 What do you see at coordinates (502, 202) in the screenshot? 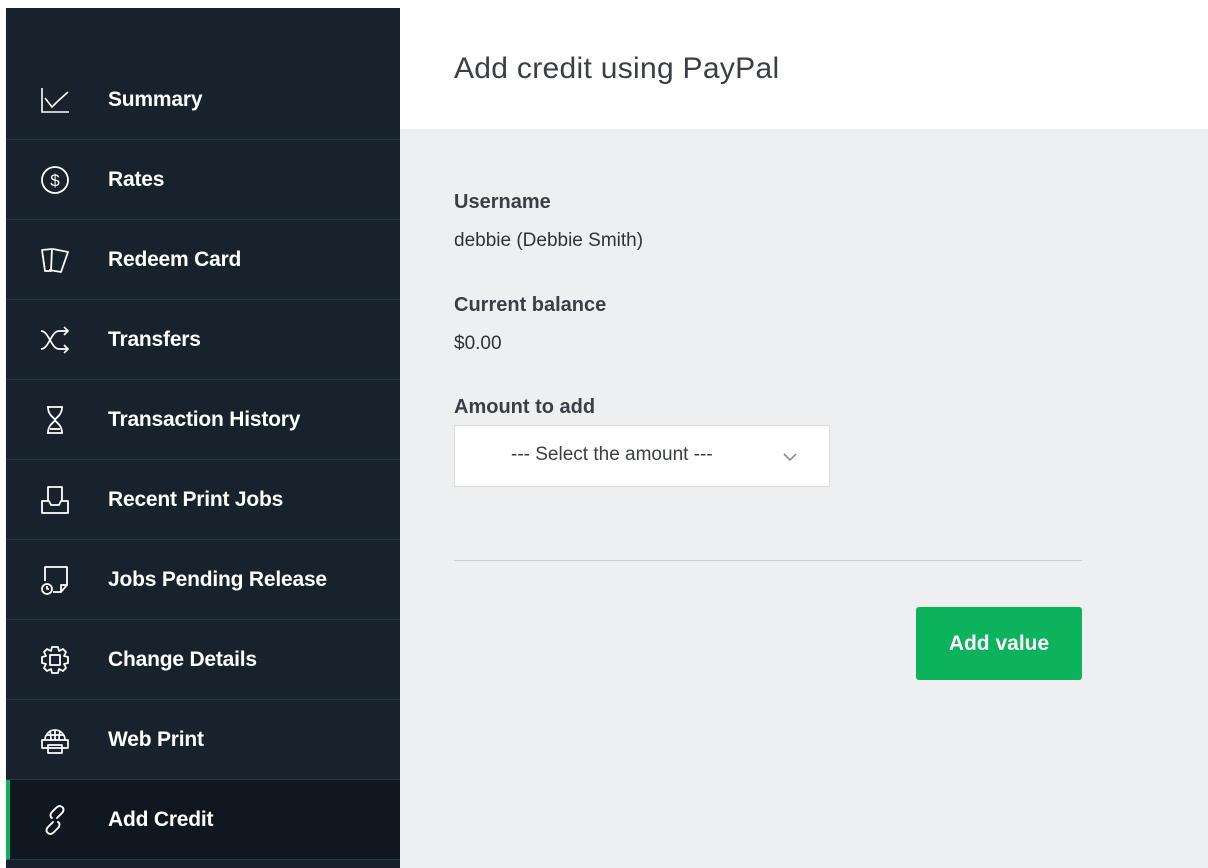
I see `username-label: Username` at bounding box center [502, 202].